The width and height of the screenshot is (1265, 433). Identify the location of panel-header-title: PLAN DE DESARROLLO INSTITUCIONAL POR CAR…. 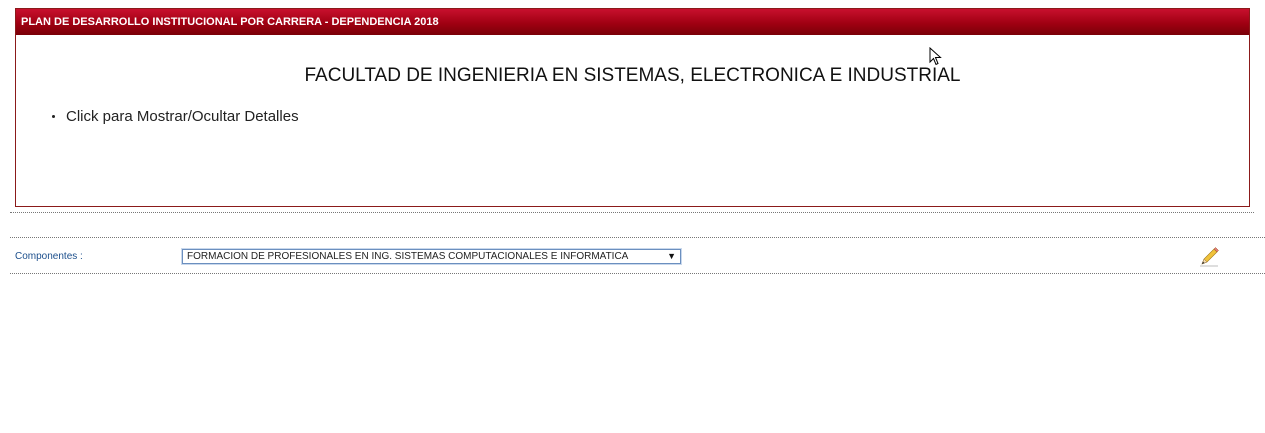
(632, 22).